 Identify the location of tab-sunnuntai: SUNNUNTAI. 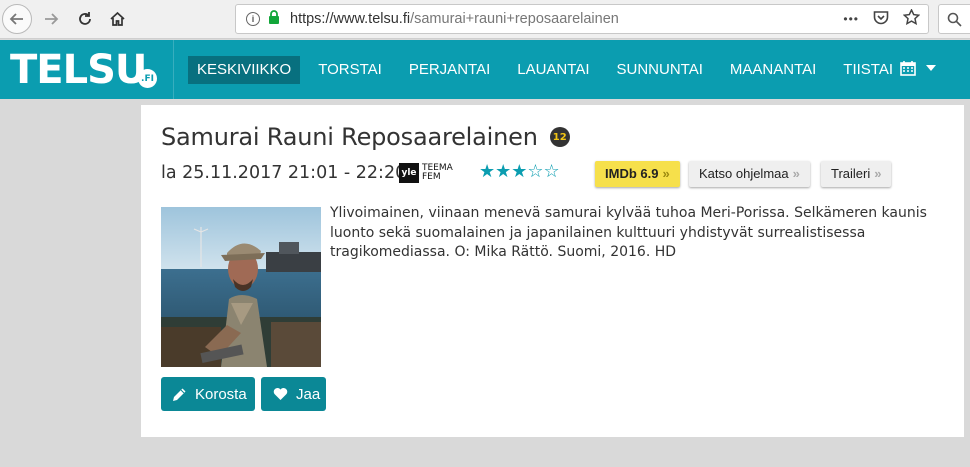
(660, 70).